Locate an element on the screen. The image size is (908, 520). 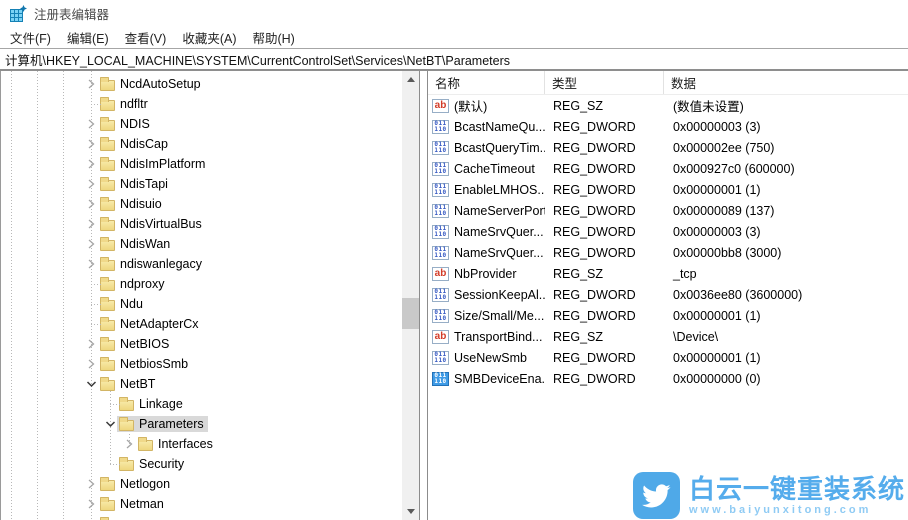
tree-item-NetBIOS: NetBIOS is located at coordinates (201, 344).